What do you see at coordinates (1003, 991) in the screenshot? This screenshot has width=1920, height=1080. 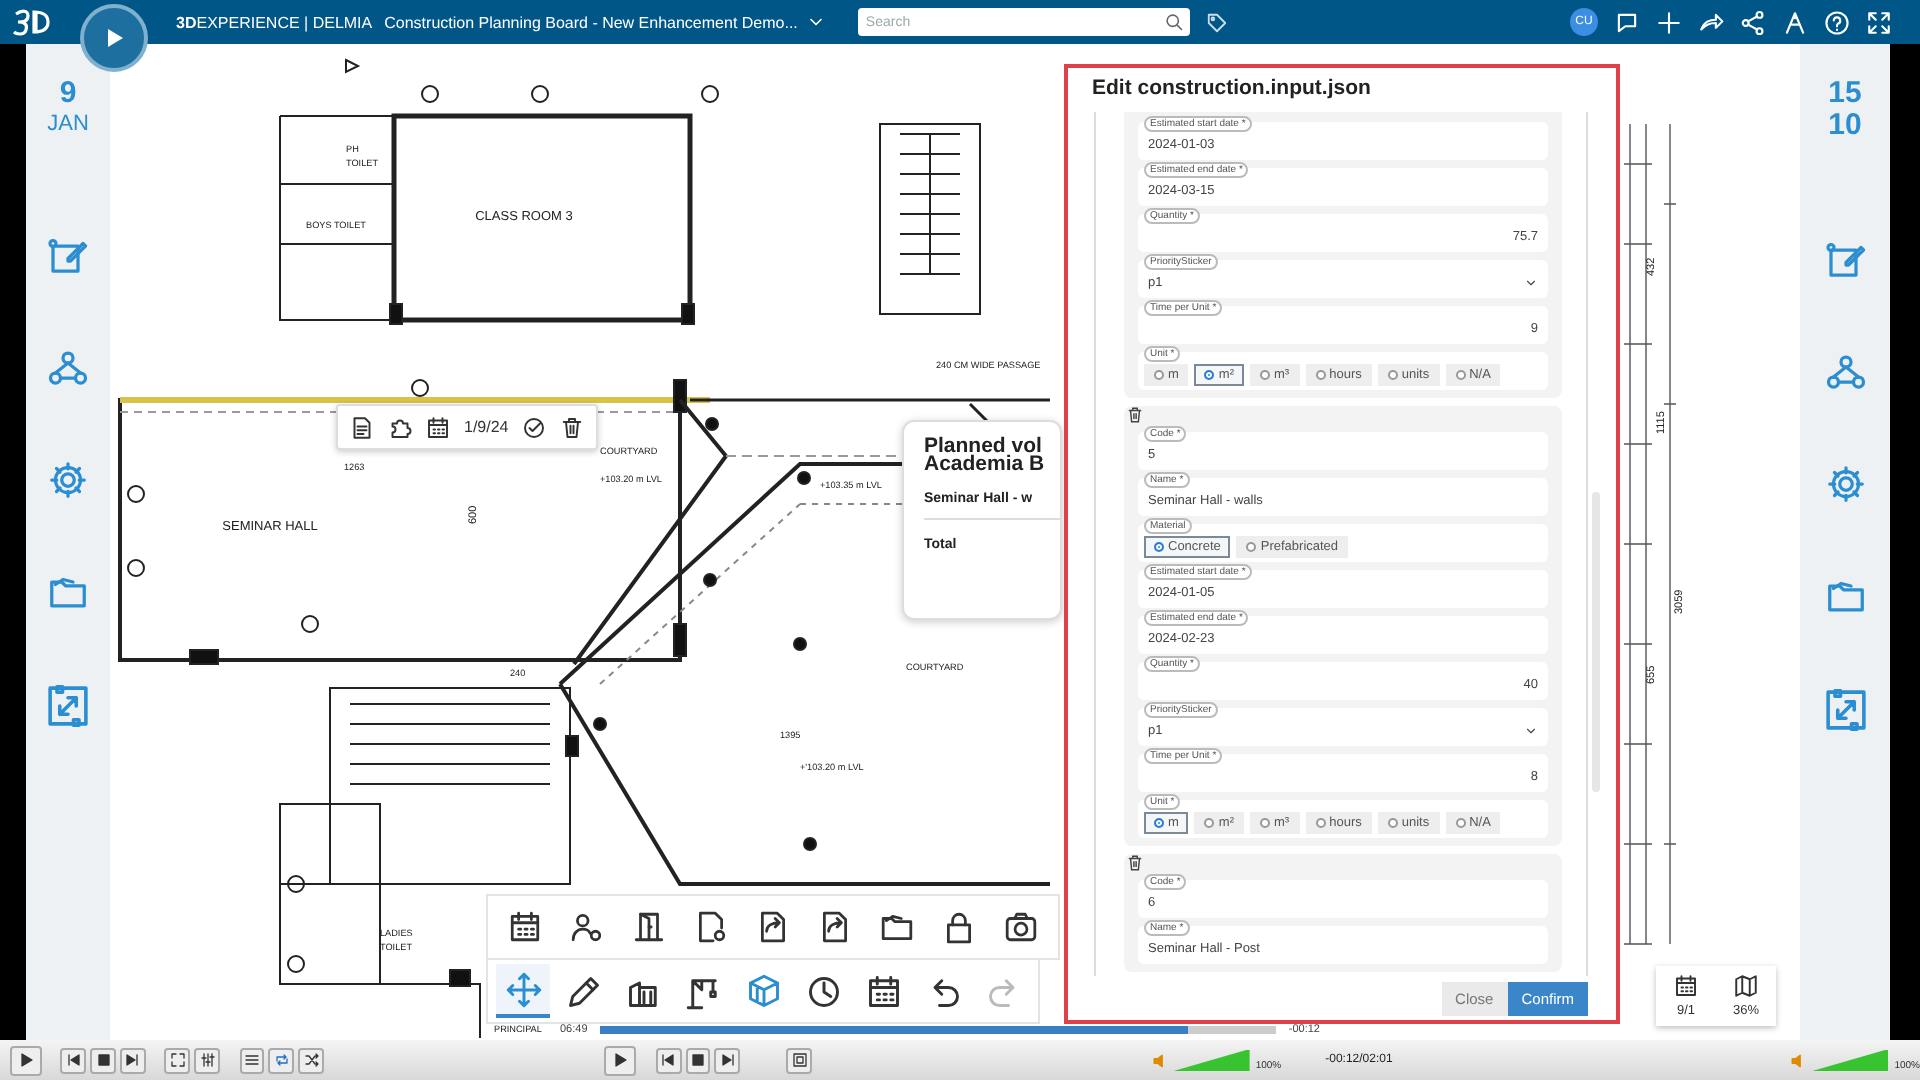 I see `redo-icon` at bounding box center [1003, 991].